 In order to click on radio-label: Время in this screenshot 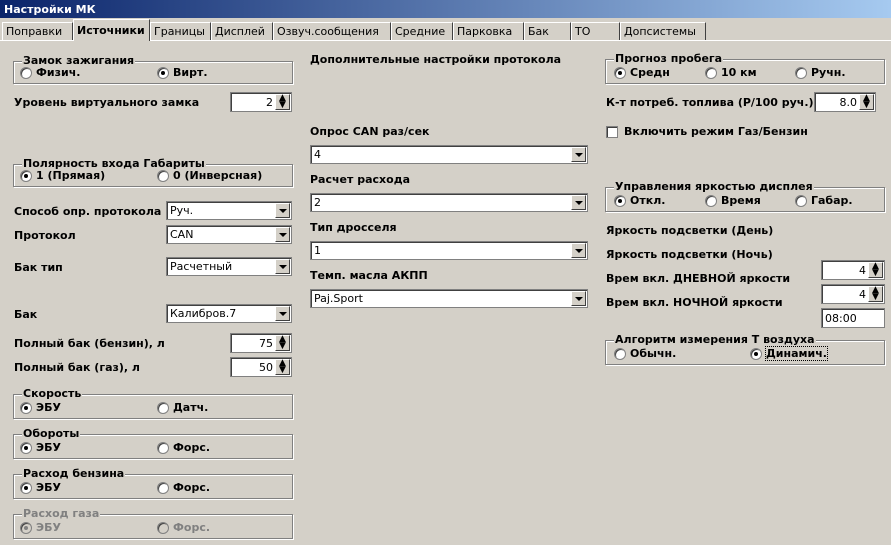, I will do `click(741, 200)`.